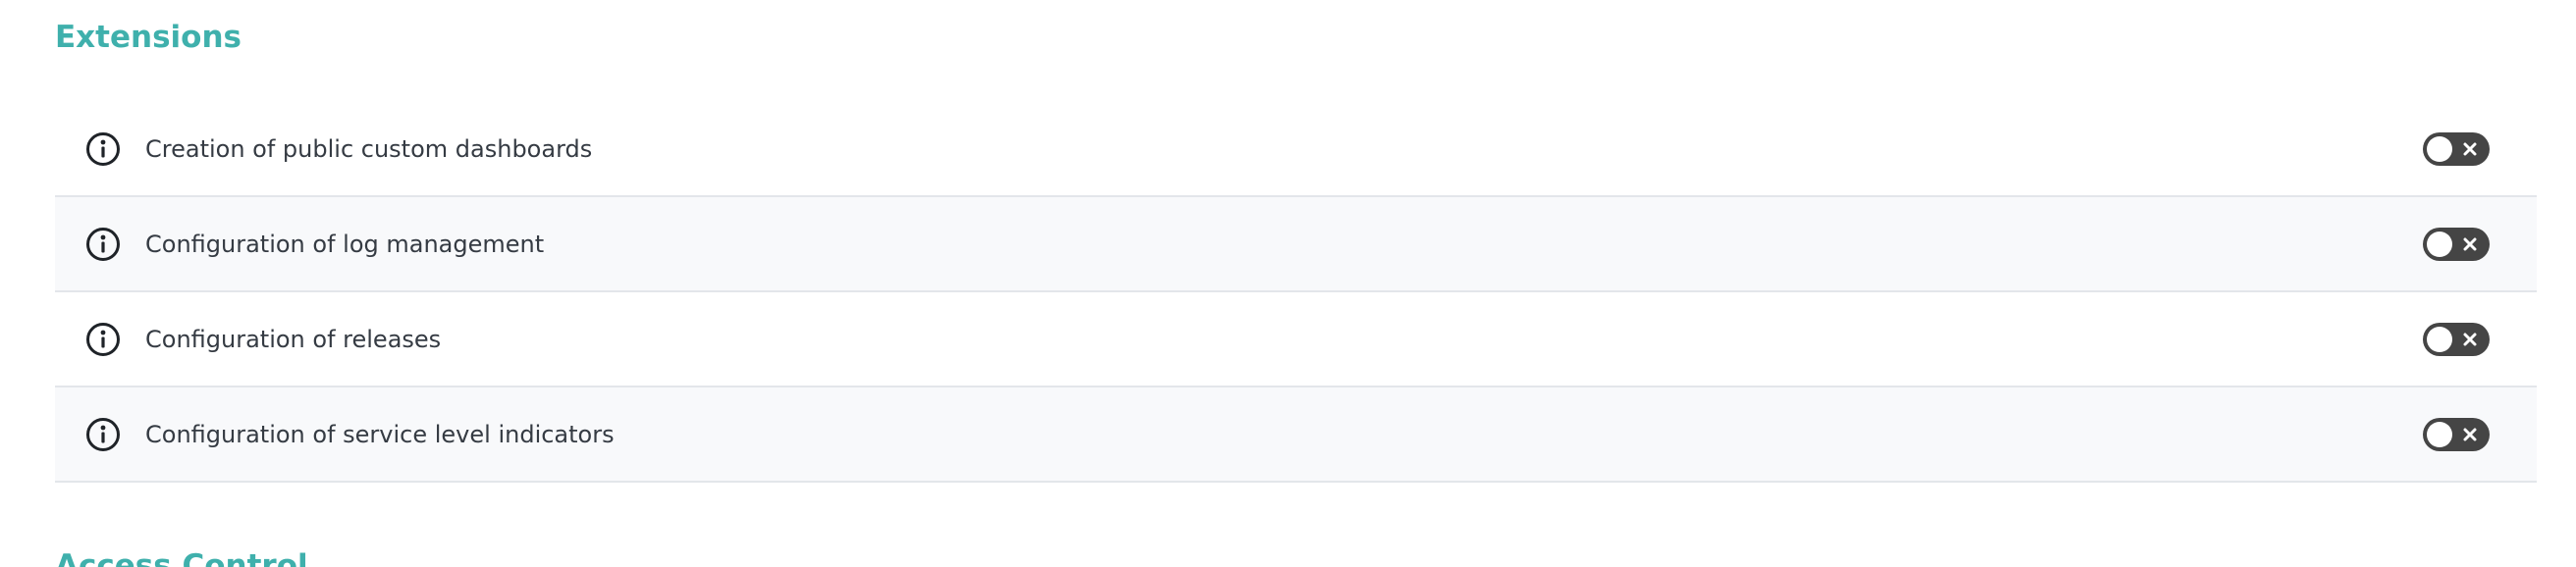  What do you see at coordinates (148, 37) in the screenshot?
I see `section-heading-extensions: Extensions` at bounding box center [148, 37].